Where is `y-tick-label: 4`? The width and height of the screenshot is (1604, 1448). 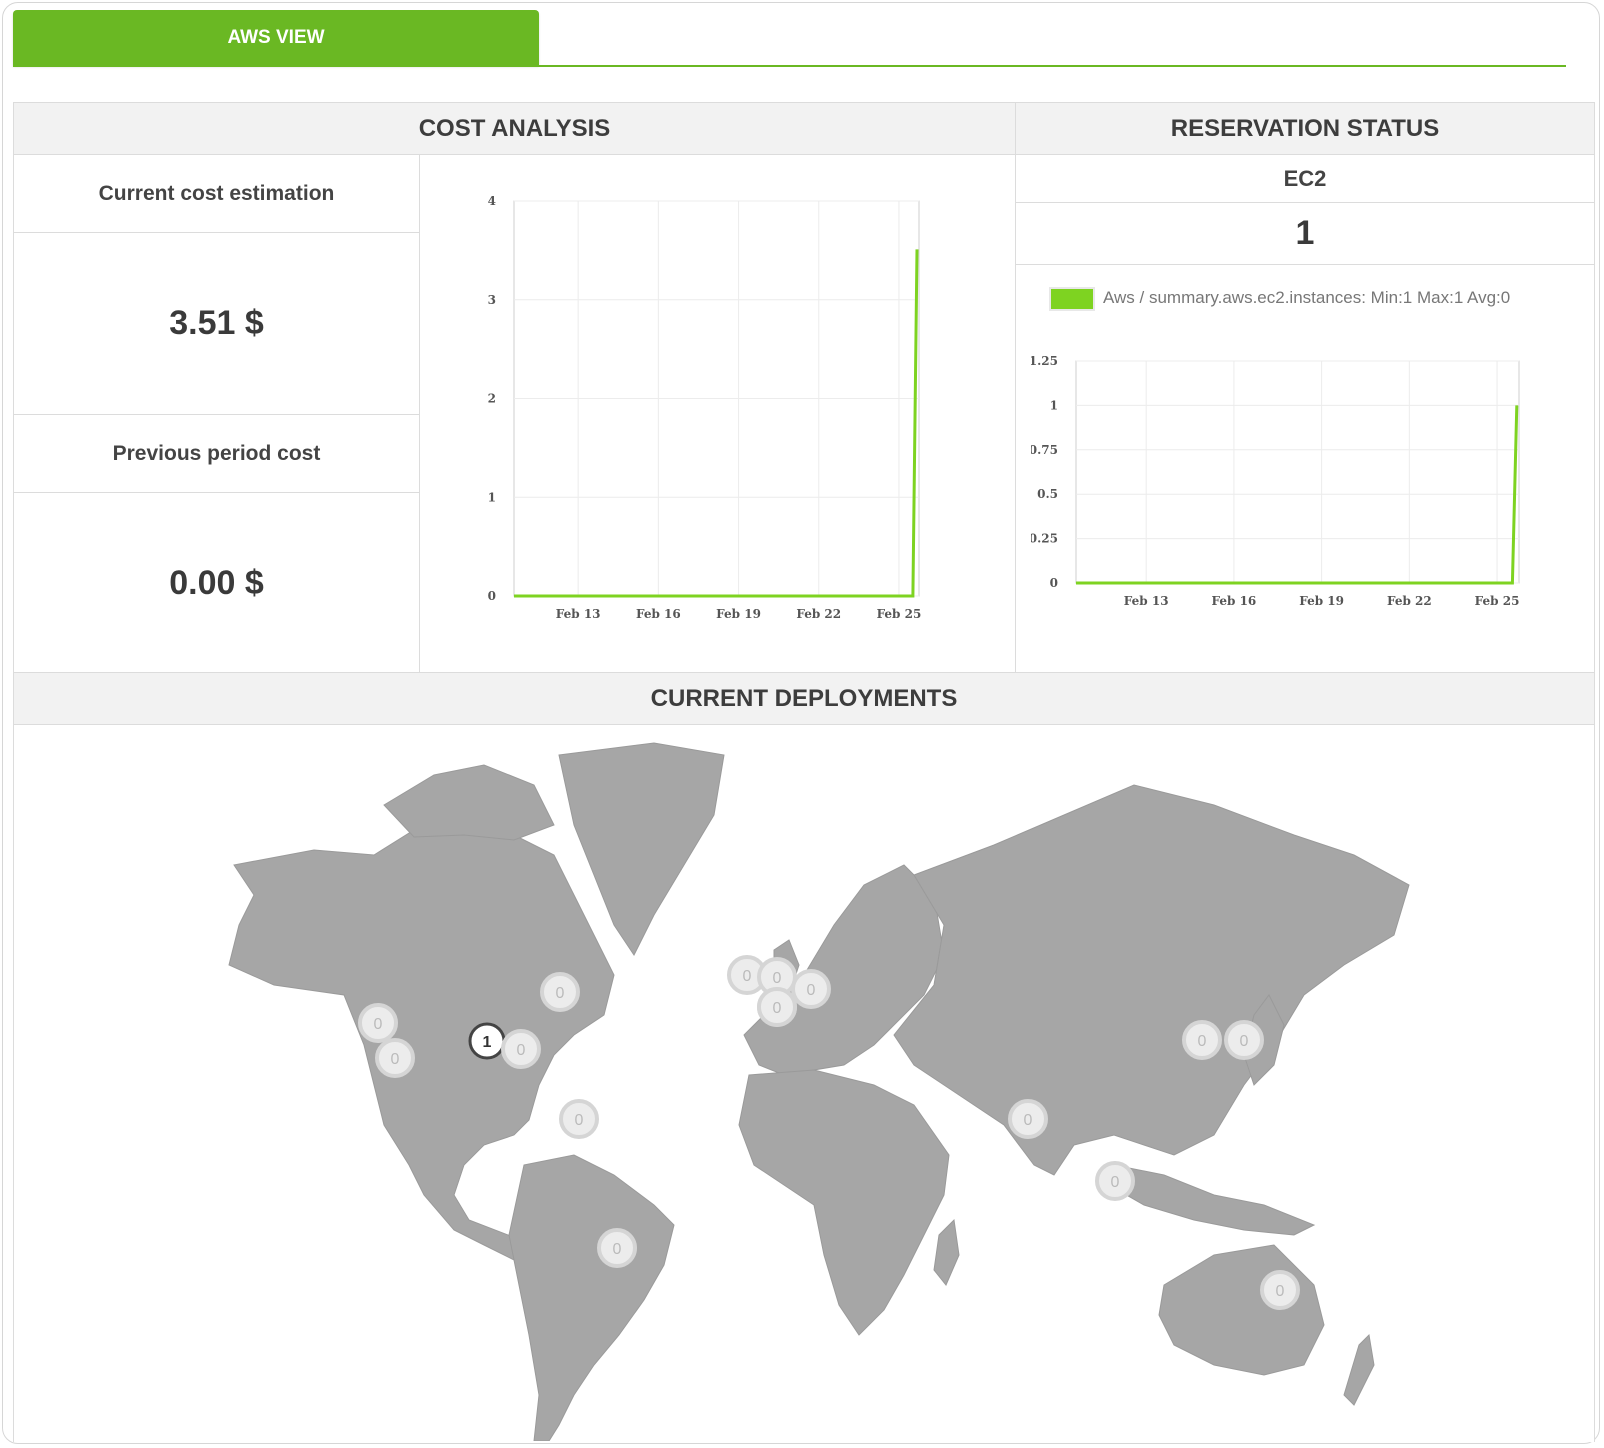
y-tick-label: 4 is located at coordinates (492, 201).